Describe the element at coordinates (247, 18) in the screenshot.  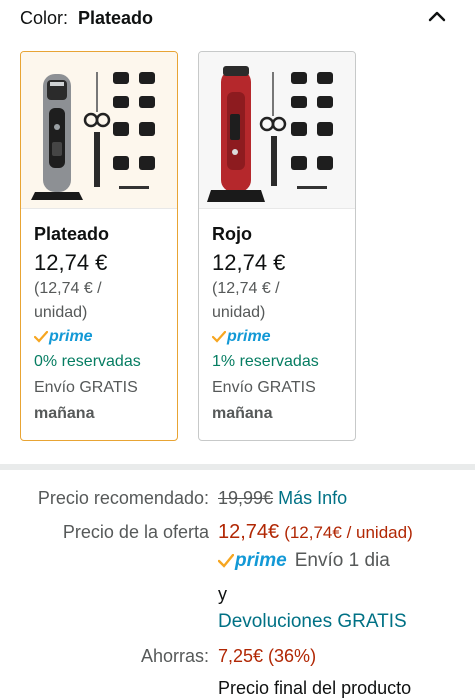
I see `color-selector-header: Color: Plateado` at that location.